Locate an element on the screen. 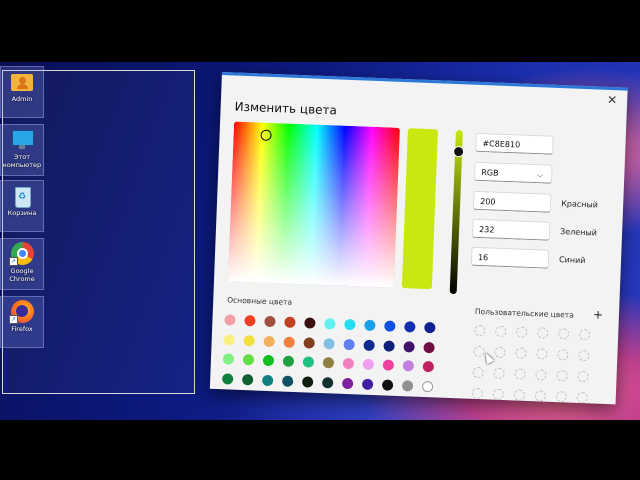 The width and height of the screenshot is (640, 480). red-input: 200 is located at coordinates (512, 201).